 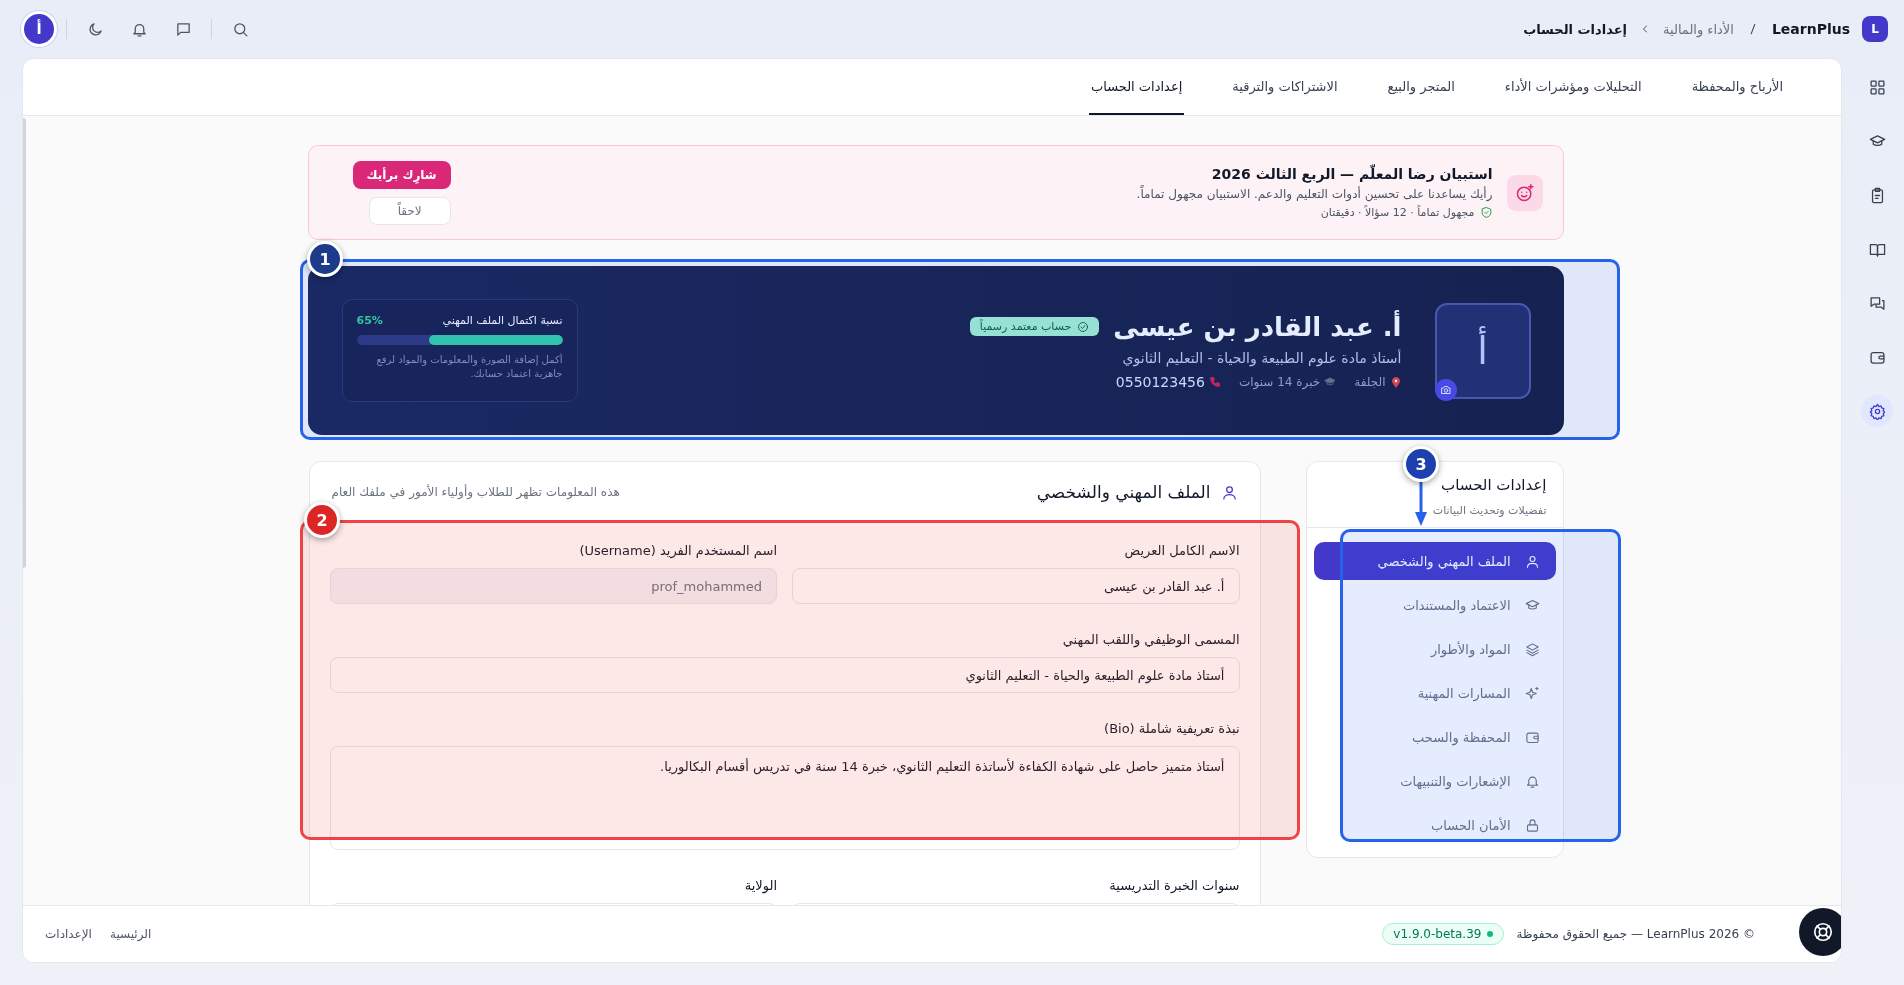 What do you see at coordinates (1877, 87) in the screenshot?
I see `dashboard-icon` at bounding box center [1877, 87].